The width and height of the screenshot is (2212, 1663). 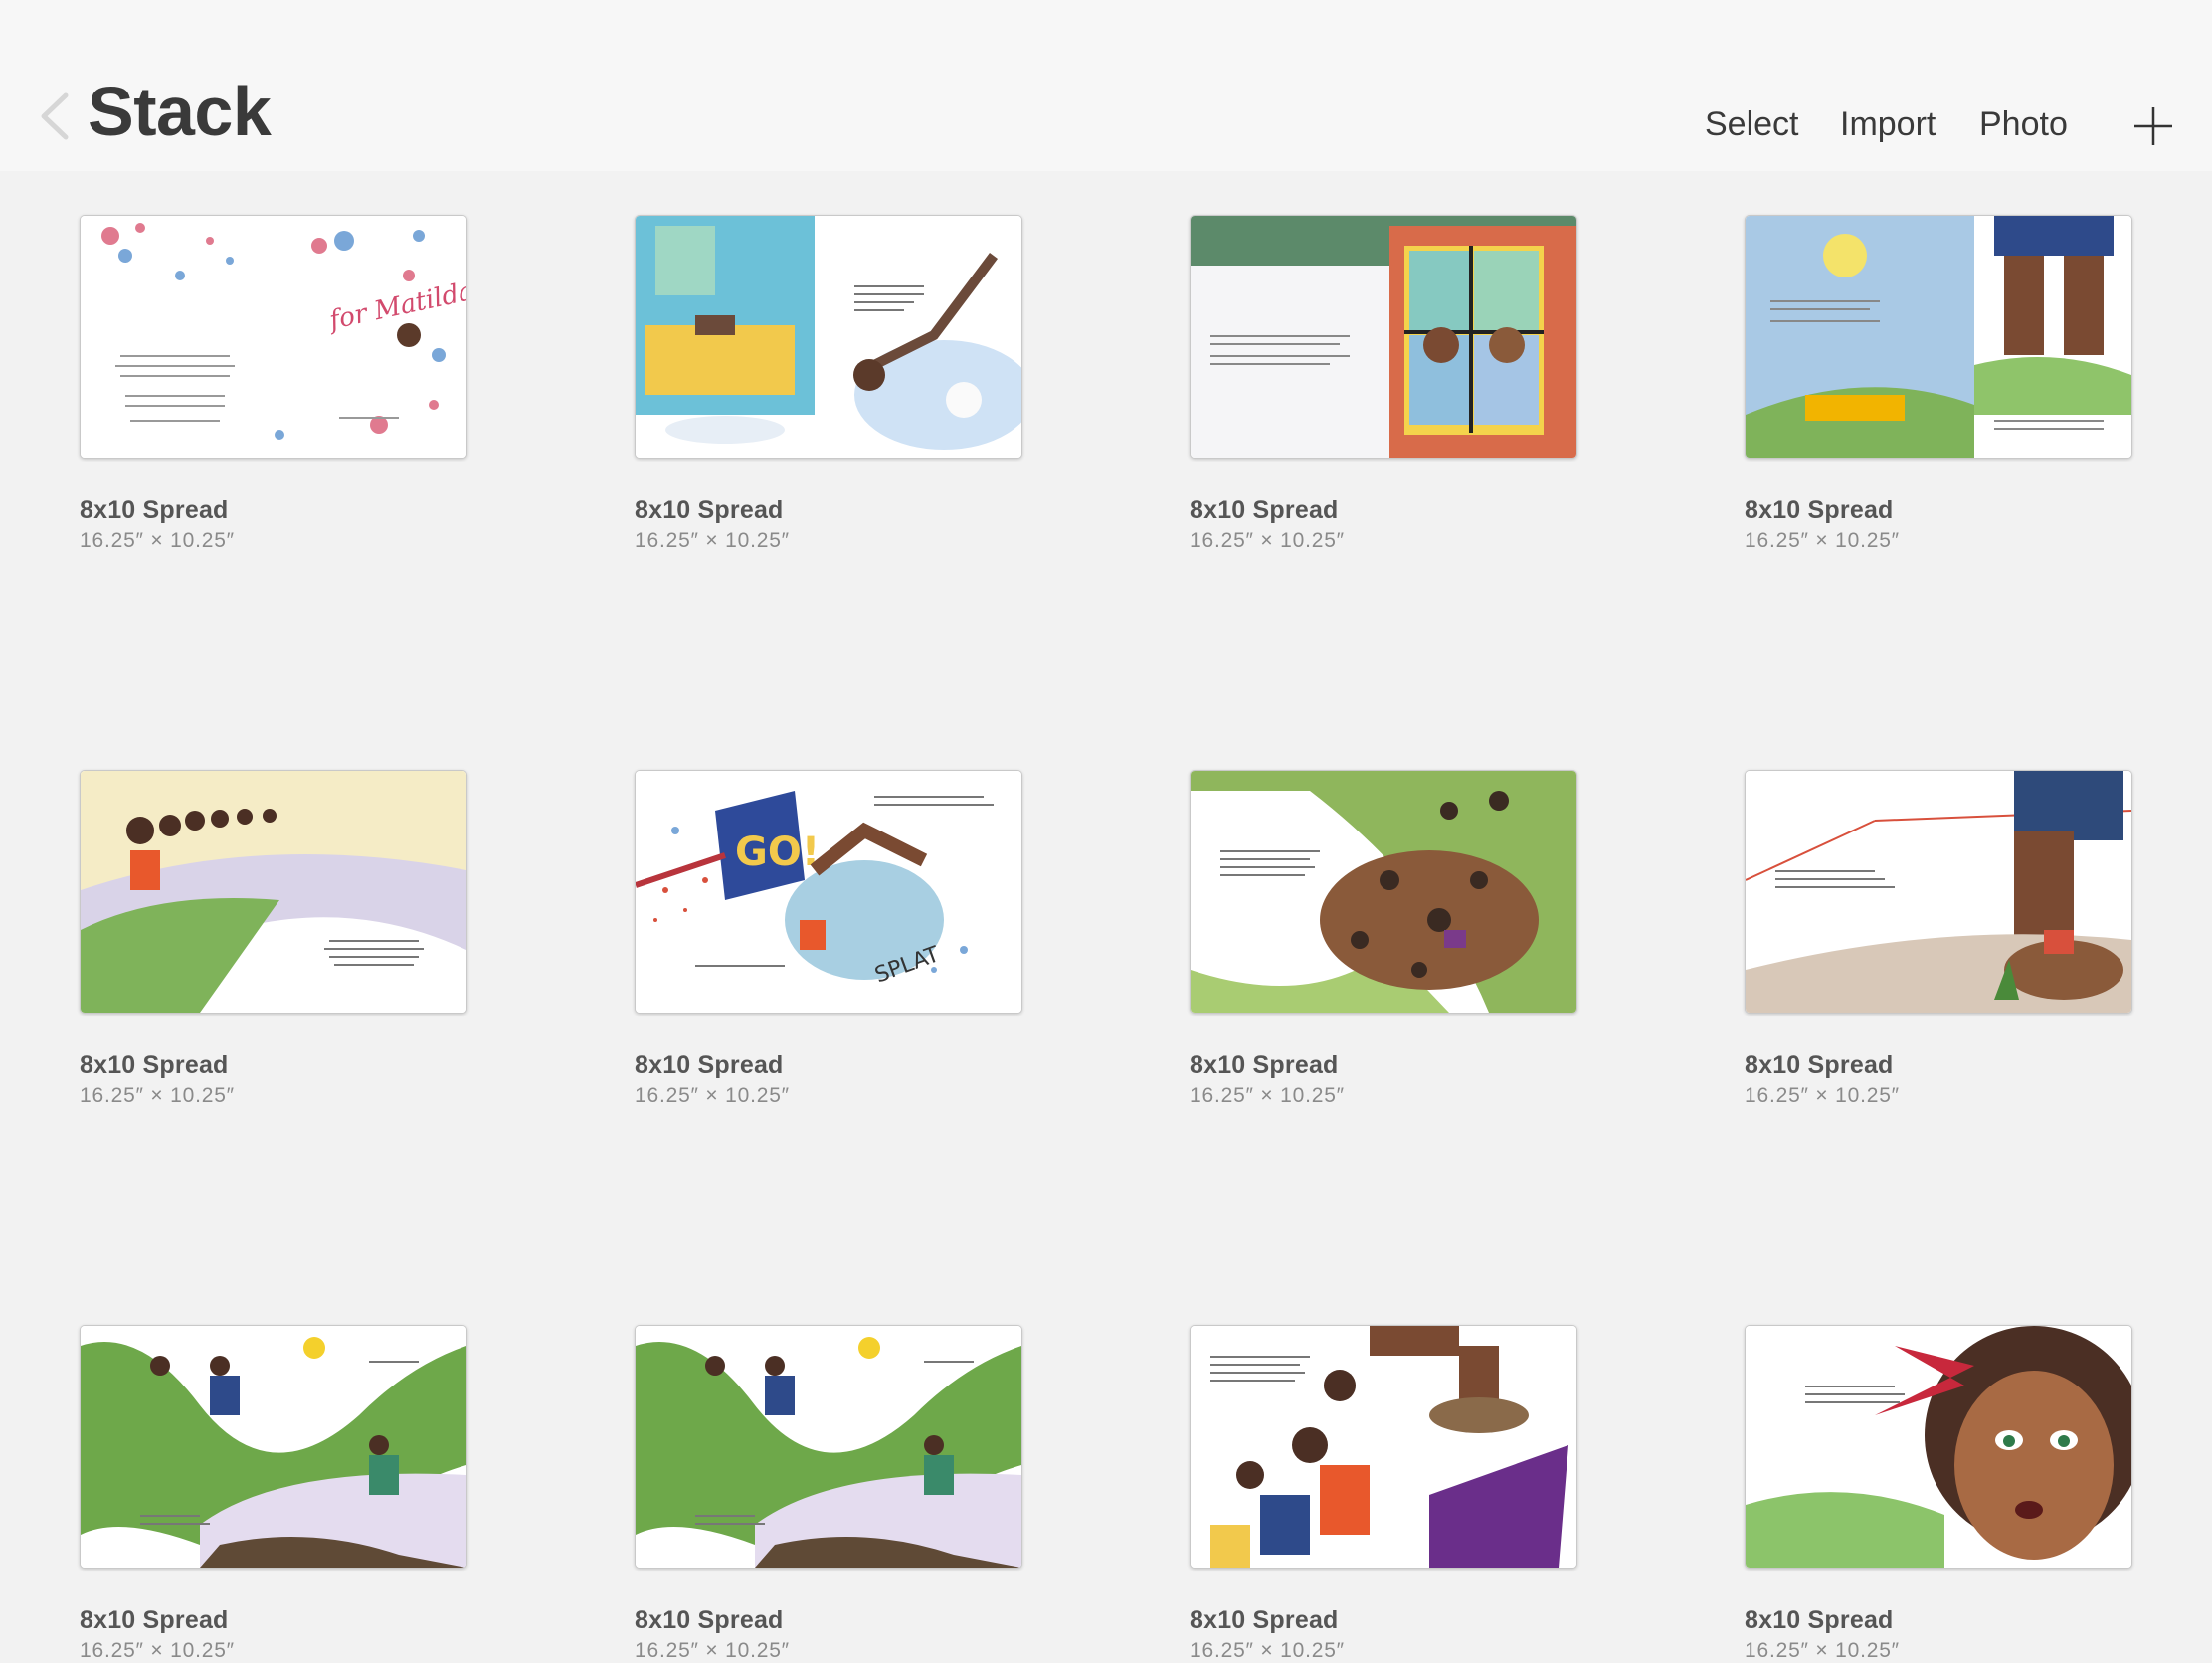 I want to click on spread-illustration-6: GO! SPLAT, so click(x=828, y=892).